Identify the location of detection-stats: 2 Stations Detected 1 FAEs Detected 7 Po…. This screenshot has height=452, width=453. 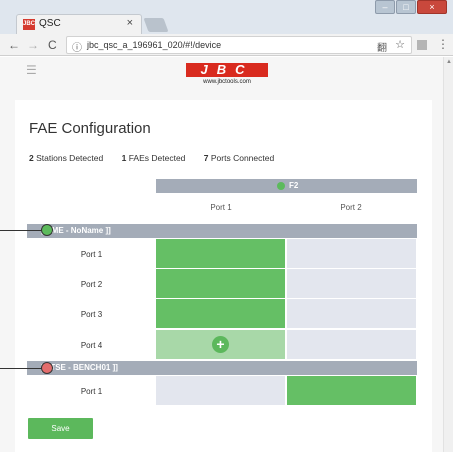
(159, 158).